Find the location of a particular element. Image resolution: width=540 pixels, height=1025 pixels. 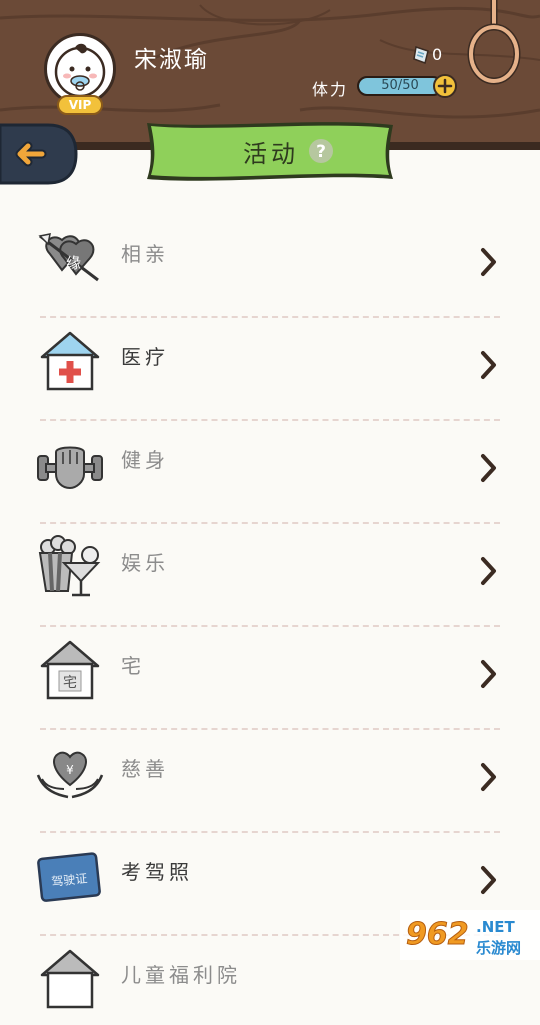

stamina-bar: 50/50 is located at coordinates (400, 86).